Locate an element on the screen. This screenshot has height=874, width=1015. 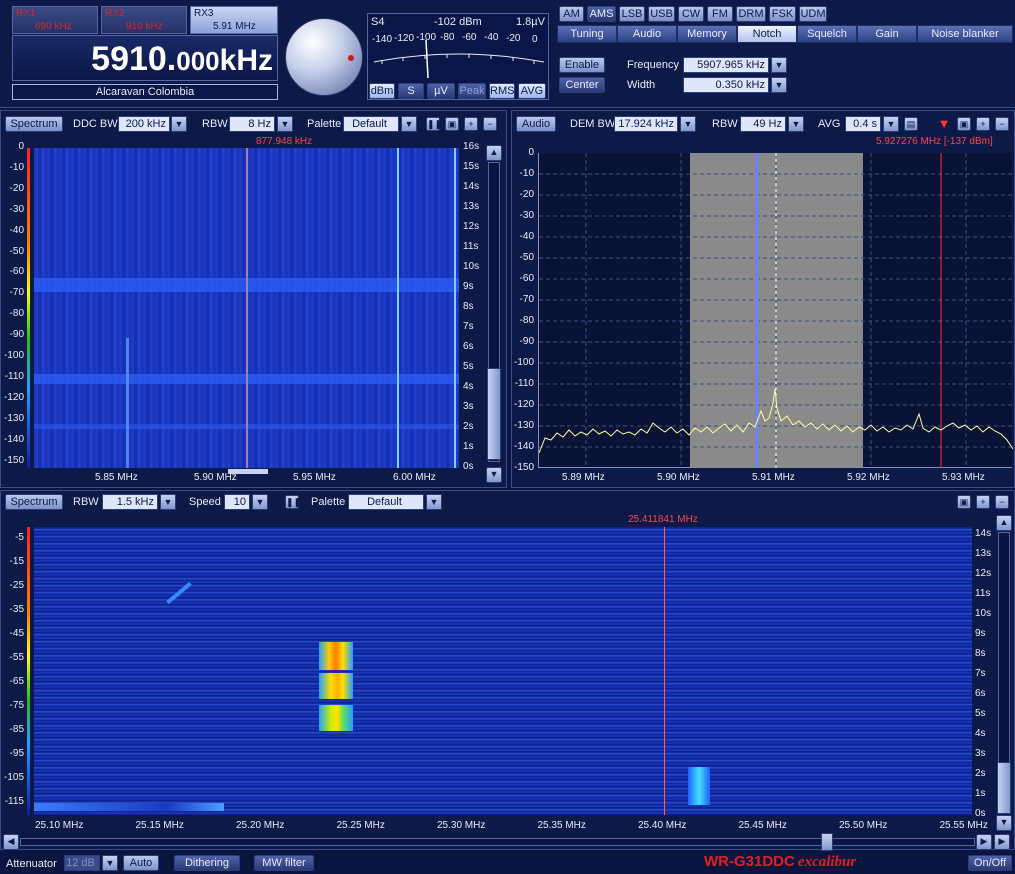
mode-am: AM is located at coordinates (571, 14).